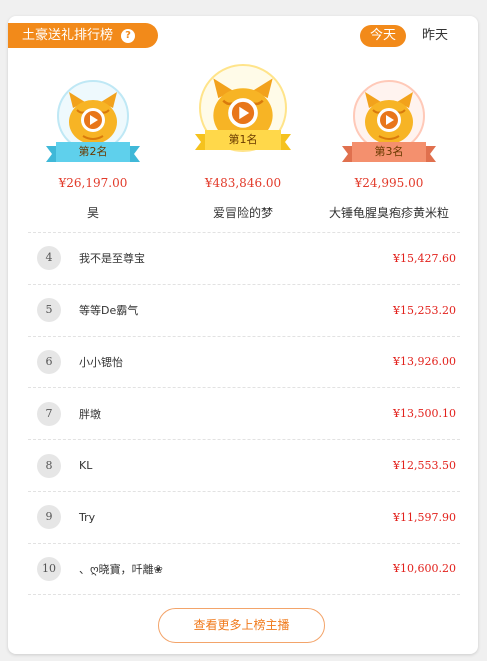  Describe the element at coordinates (87, 517) in the screenshot. I see `user-name: Try` at that location.